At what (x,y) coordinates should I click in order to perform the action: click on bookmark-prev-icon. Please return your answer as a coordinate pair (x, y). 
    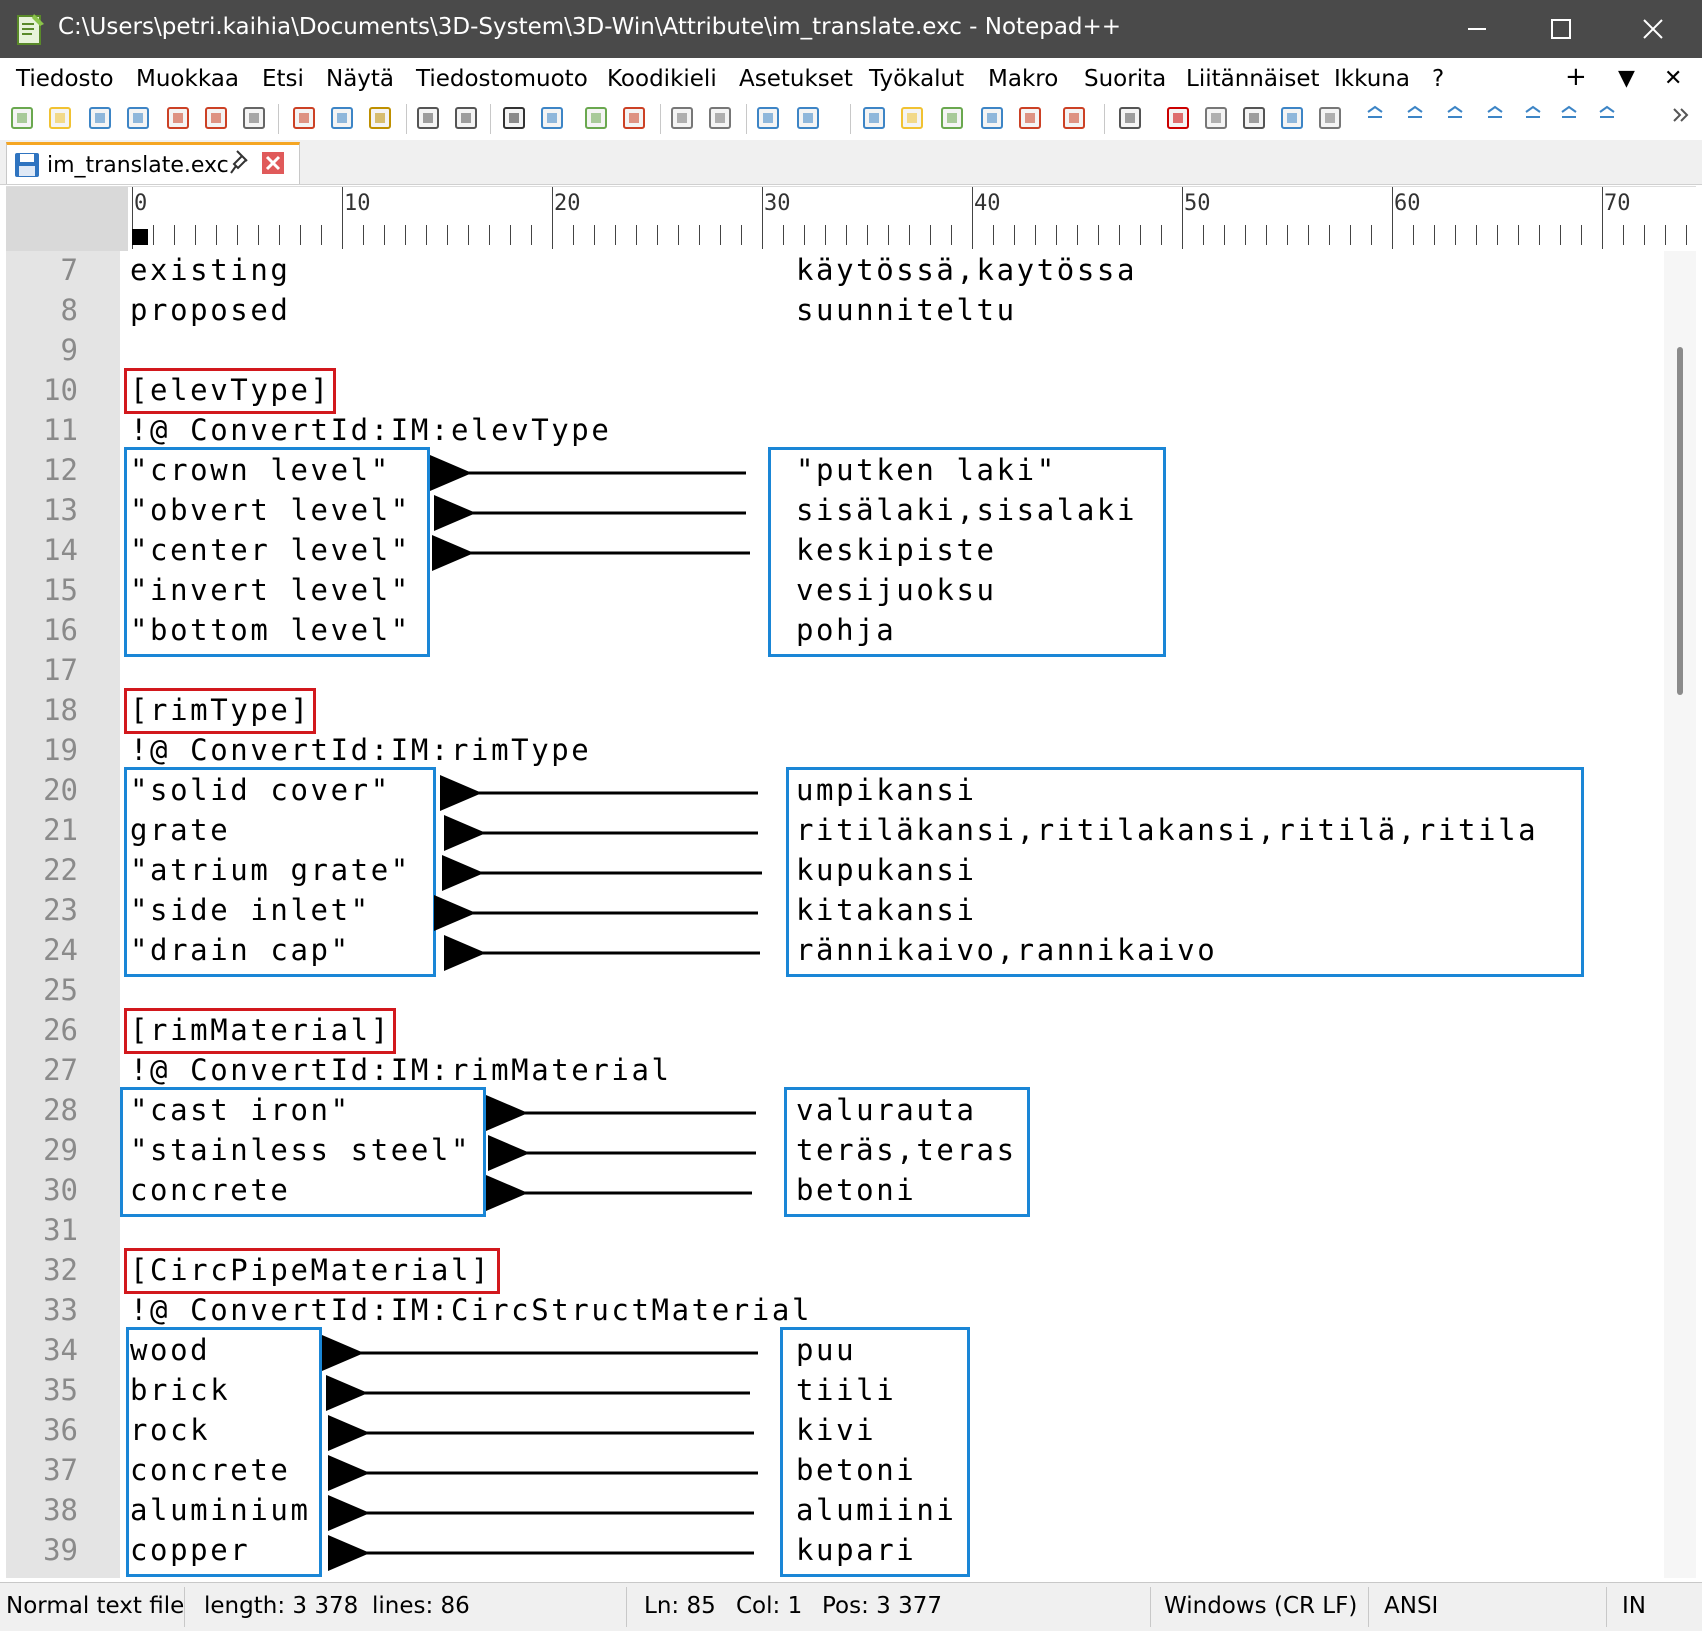
    Looking at the image, I should click on (1415, 118).